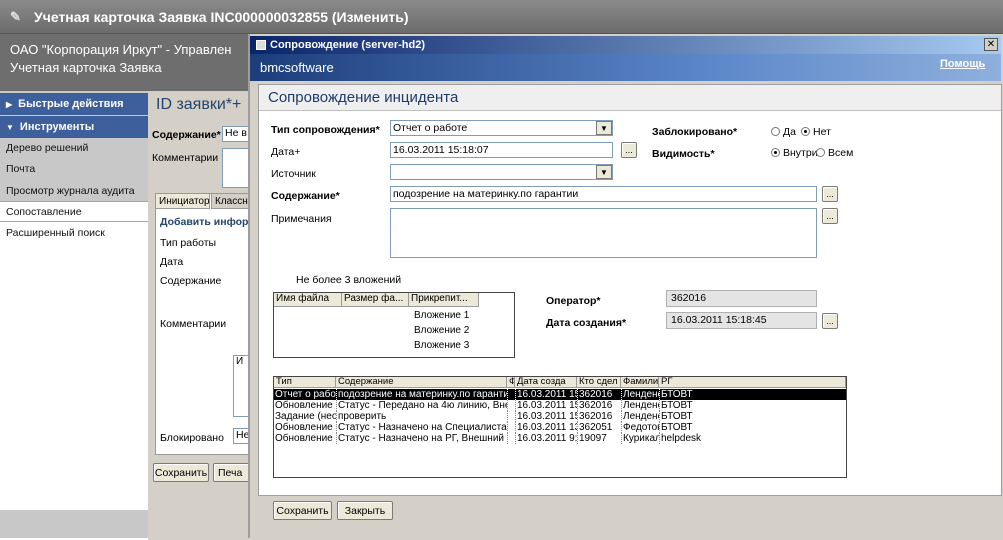  What do you see at coordinates (546, 382) in the screenshot?
I see `log-col-date: Дата созда` at bounding box center [546, 382].